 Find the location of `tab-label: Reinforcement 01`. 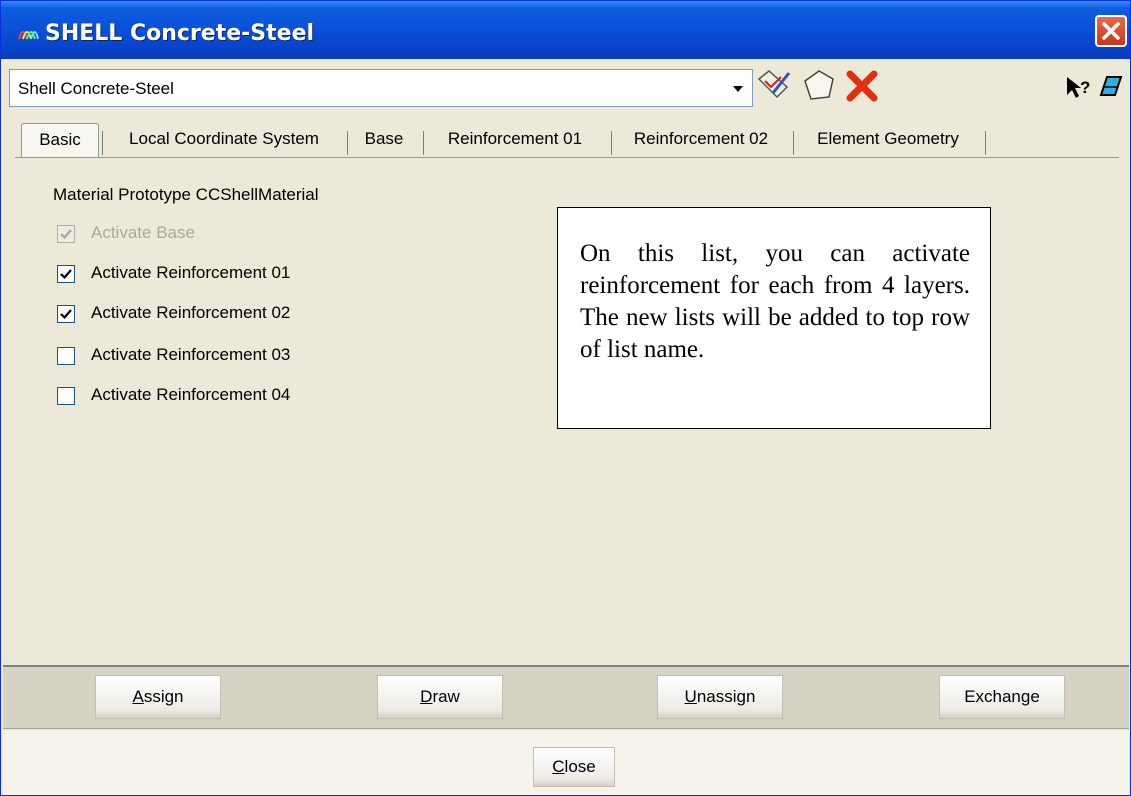

tab-label: Reinforcement 01 is located at coordinates (515, 138).